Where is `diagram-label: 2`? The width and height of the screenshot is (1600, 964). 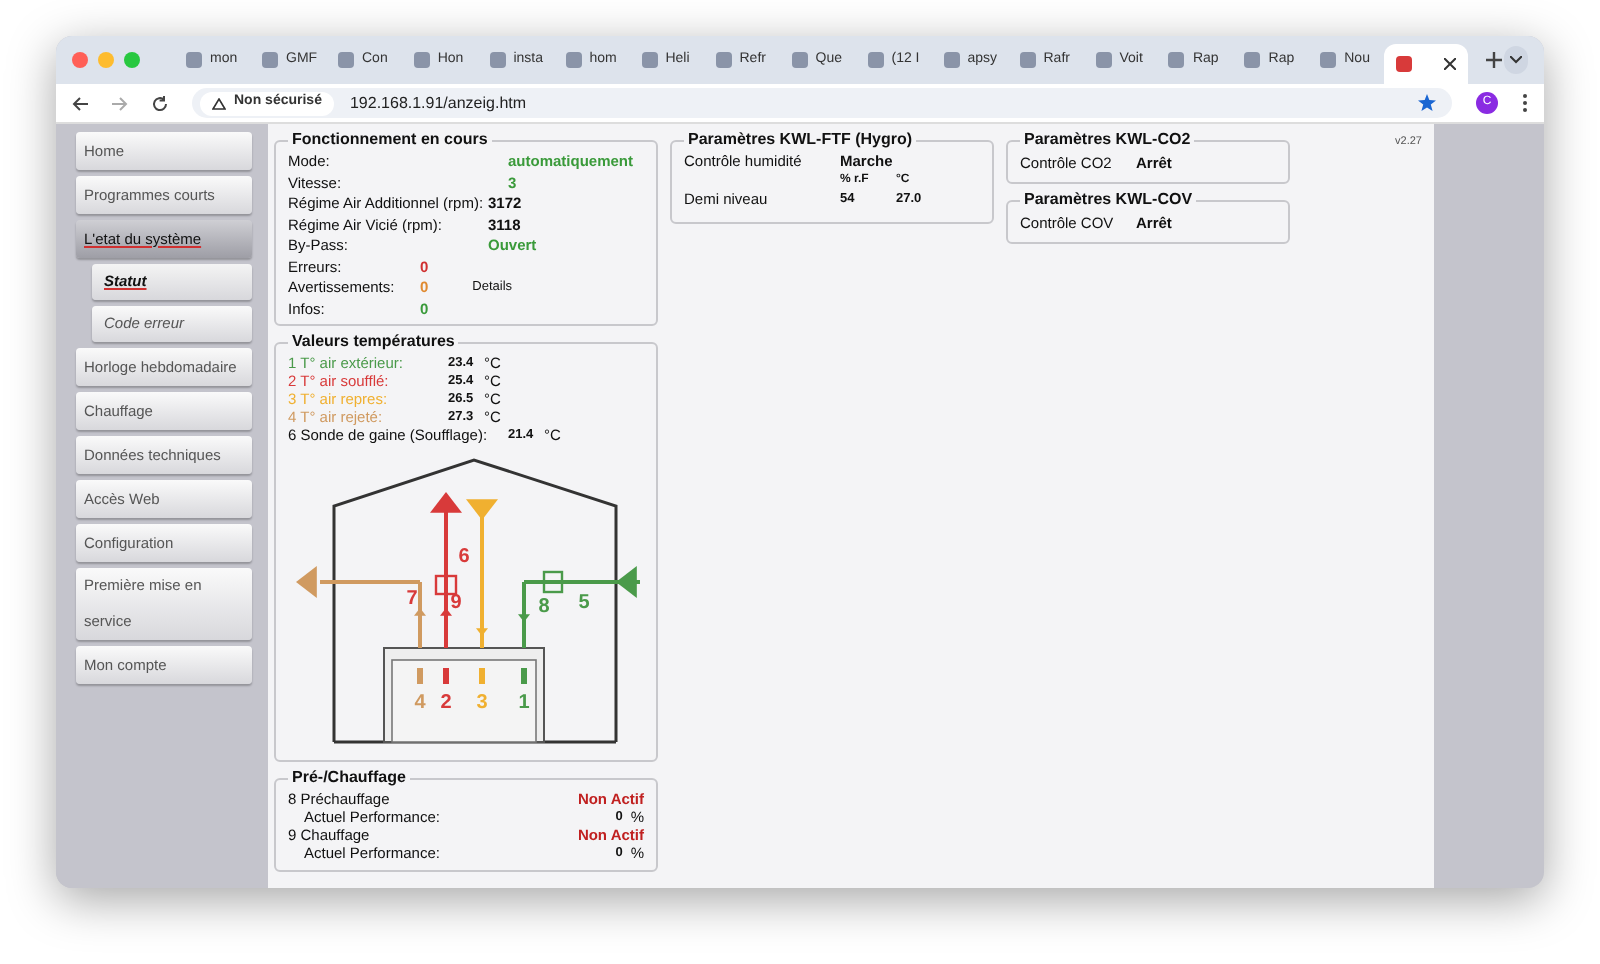
diagram-label: 2 is located at coordinates (446, 703).